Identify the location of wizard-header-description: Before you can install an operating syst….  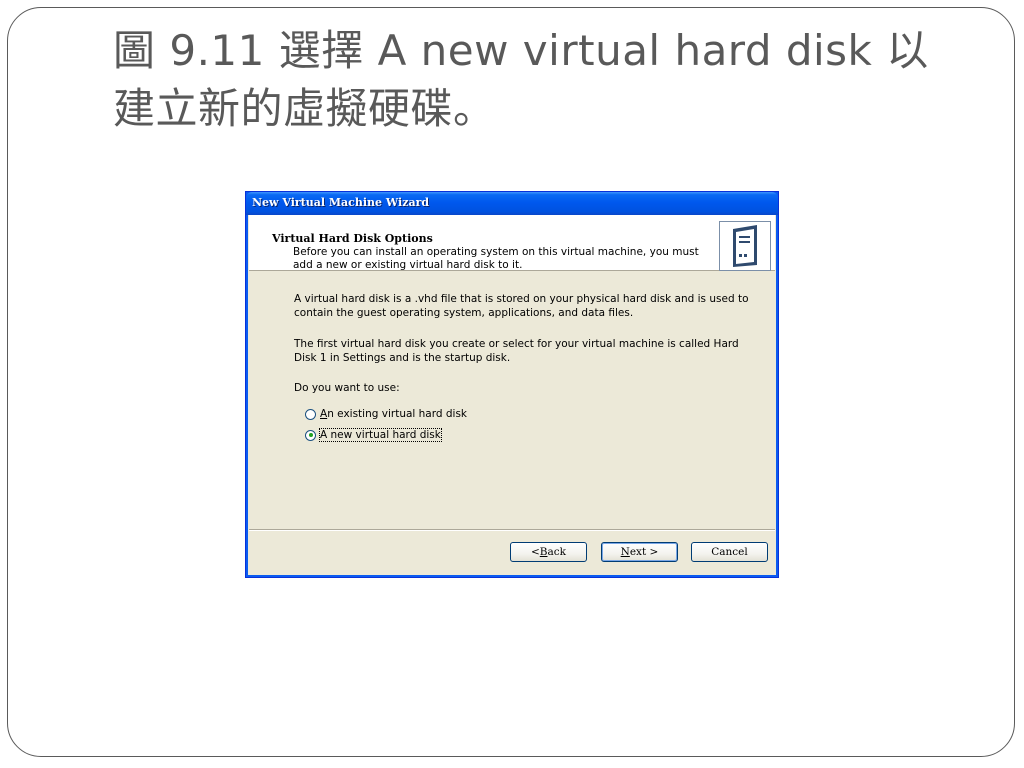
(496, 258).